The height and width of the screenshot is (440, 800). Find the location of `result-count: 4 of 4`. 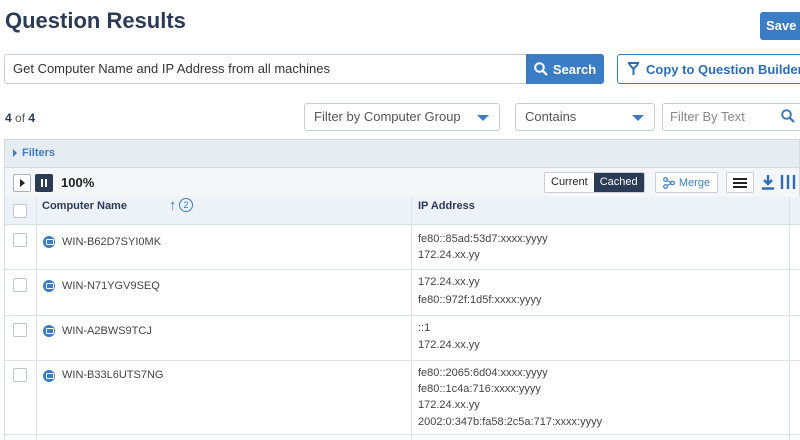

result-count: 4 of 4 is located at coordinates (20, 118).